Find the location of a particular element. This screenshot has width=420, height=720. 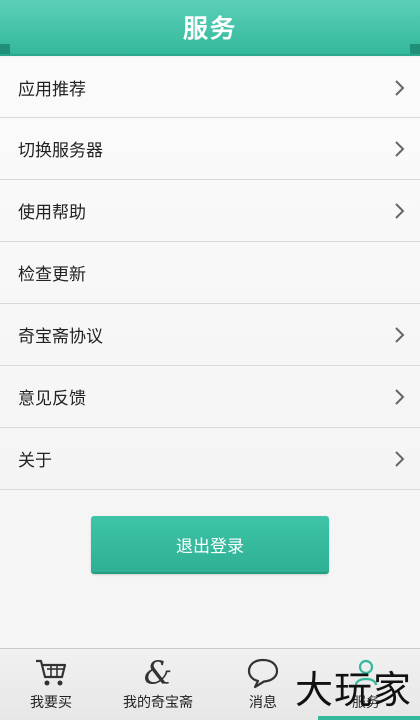

logout-button: 退出登录 is located at coordinates (210, 545).